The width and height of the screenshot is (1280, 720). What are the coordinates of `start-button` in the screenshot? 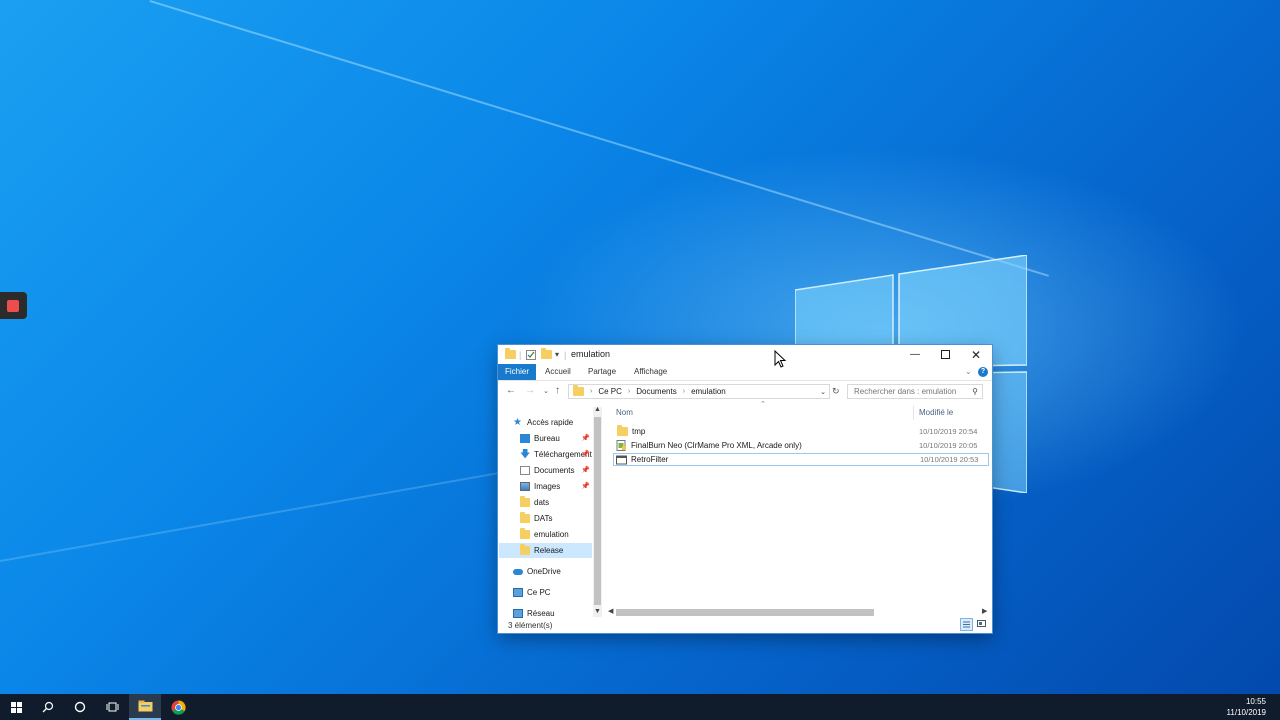 It's located at (16, 707).